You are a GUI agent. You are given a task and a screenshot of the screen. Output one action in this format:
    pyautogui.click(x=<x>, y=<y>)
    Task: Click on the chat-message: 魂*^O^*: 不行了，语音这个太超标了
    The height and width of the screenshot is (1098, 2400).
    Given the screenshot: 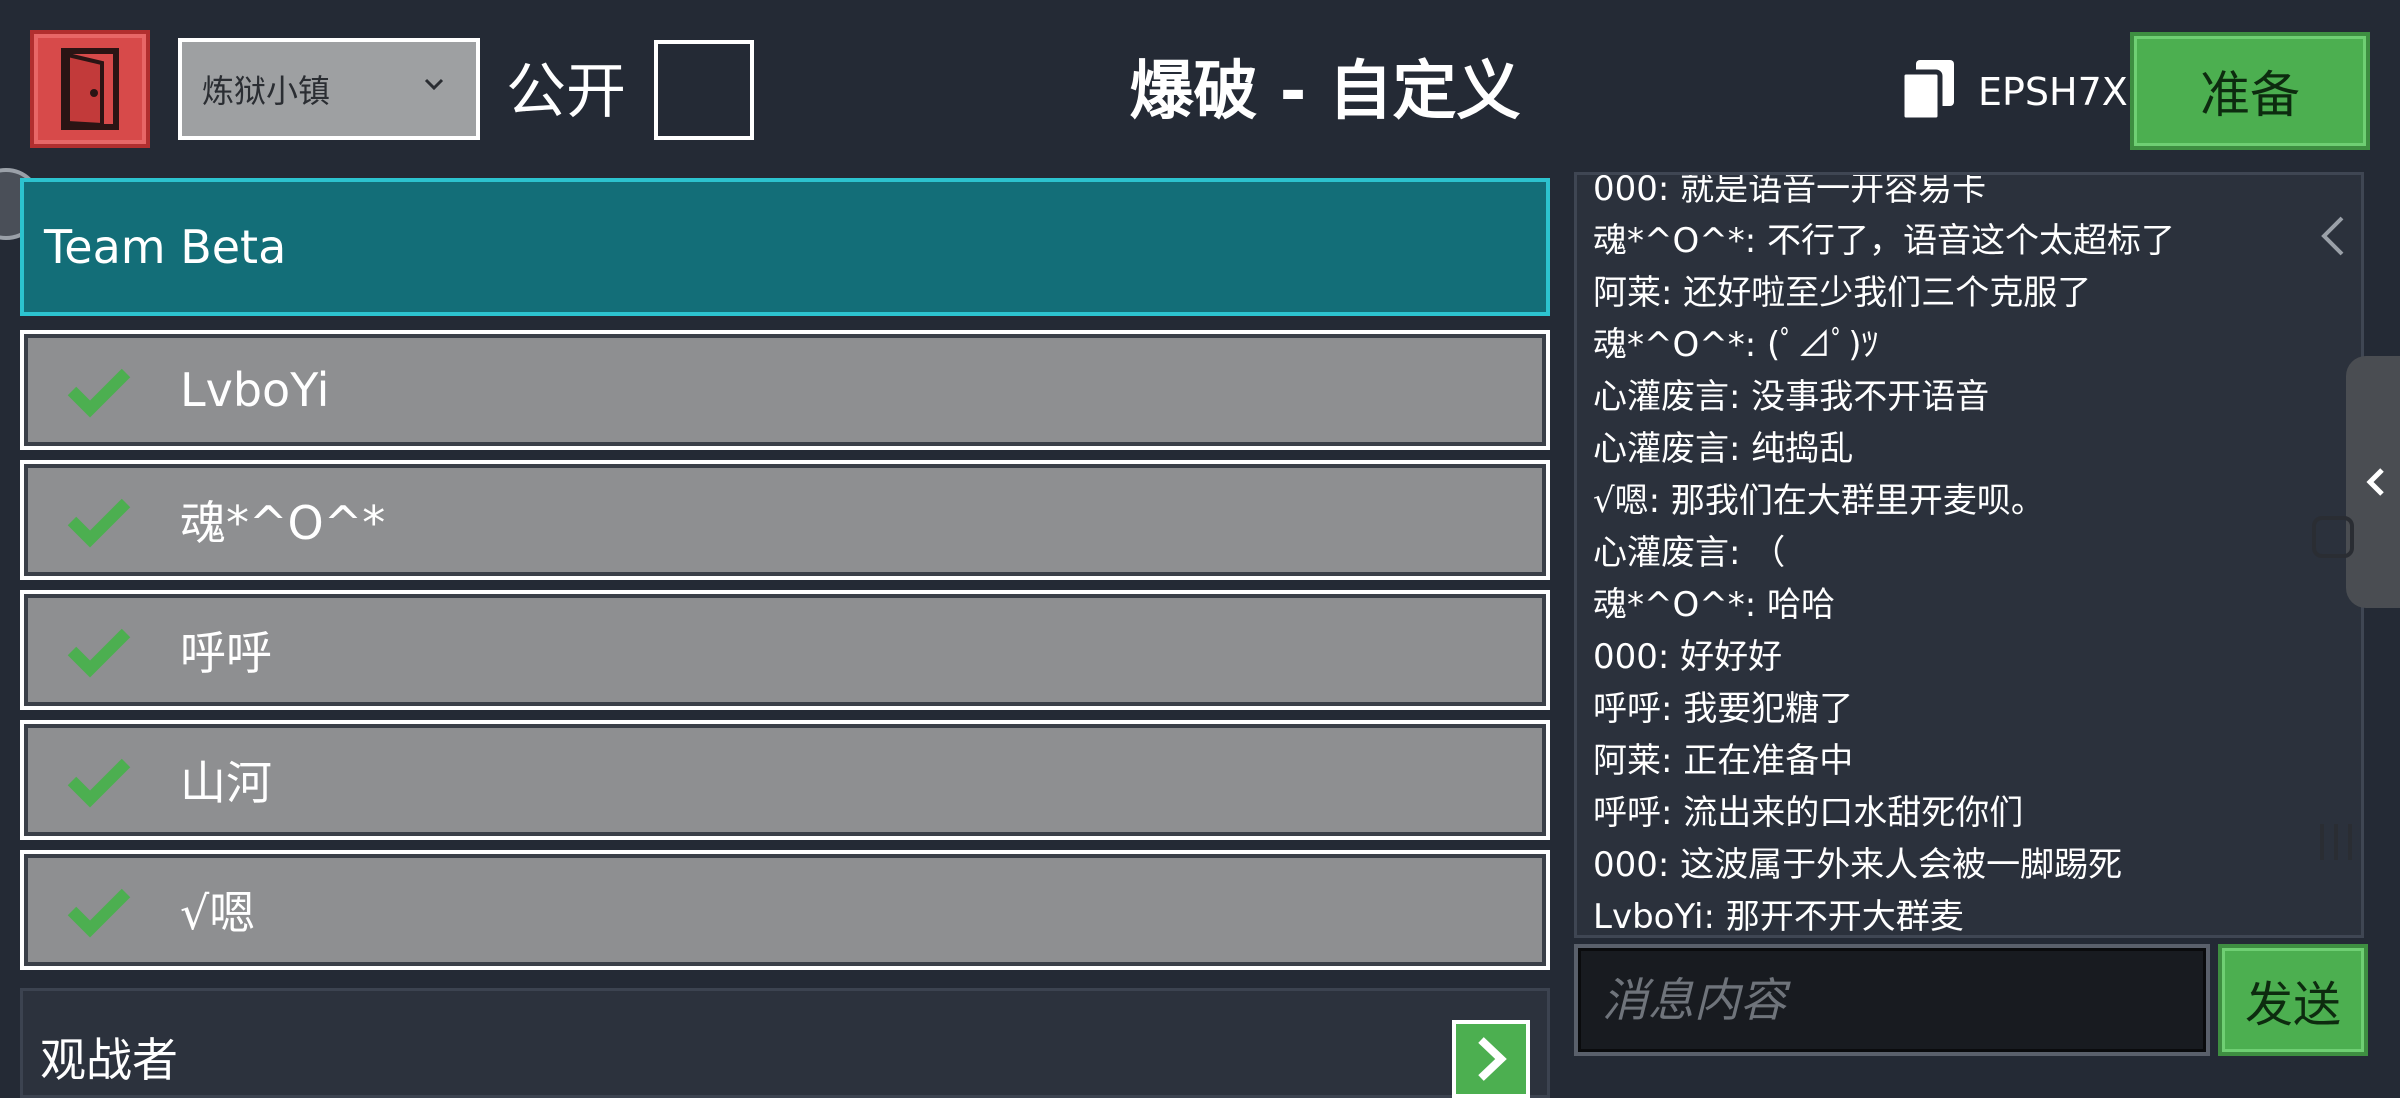 What is the action you would take?
    pyautogui.click(x=1884, y=241)
    